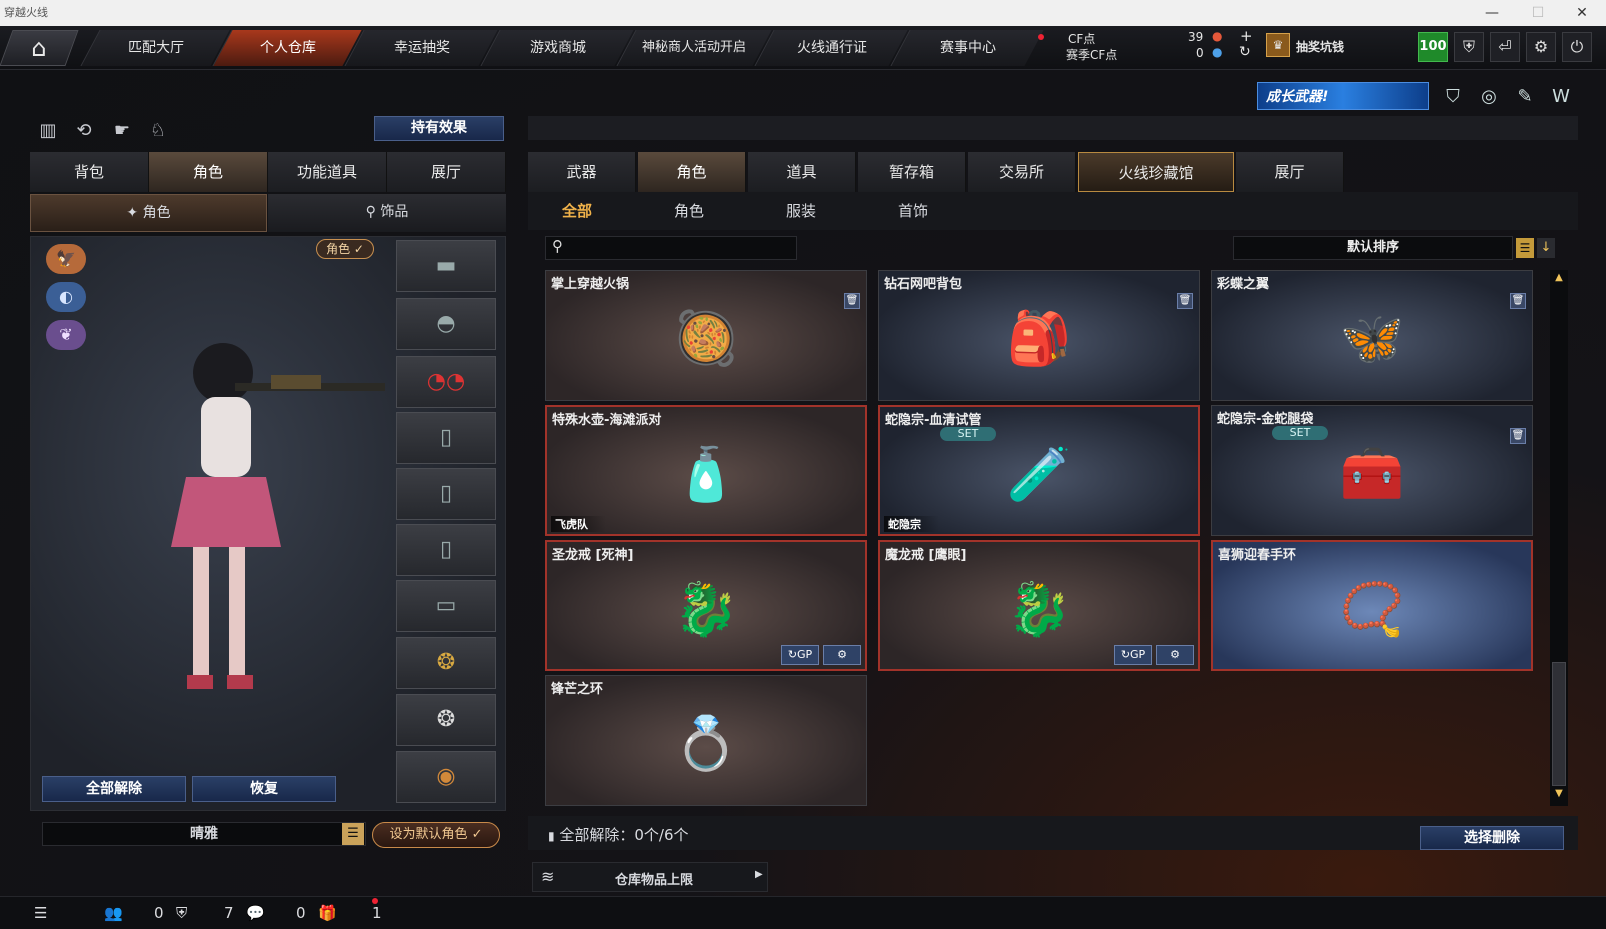 Image resolution: width=1606 pixels, height=929 pixels. I want to click on item-name: 掌上穿越火锅, so click(590, 284).